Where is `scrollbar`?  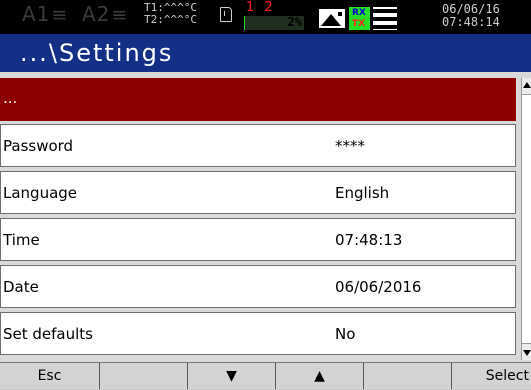 scrollbar is located at coordinates (526, 219).